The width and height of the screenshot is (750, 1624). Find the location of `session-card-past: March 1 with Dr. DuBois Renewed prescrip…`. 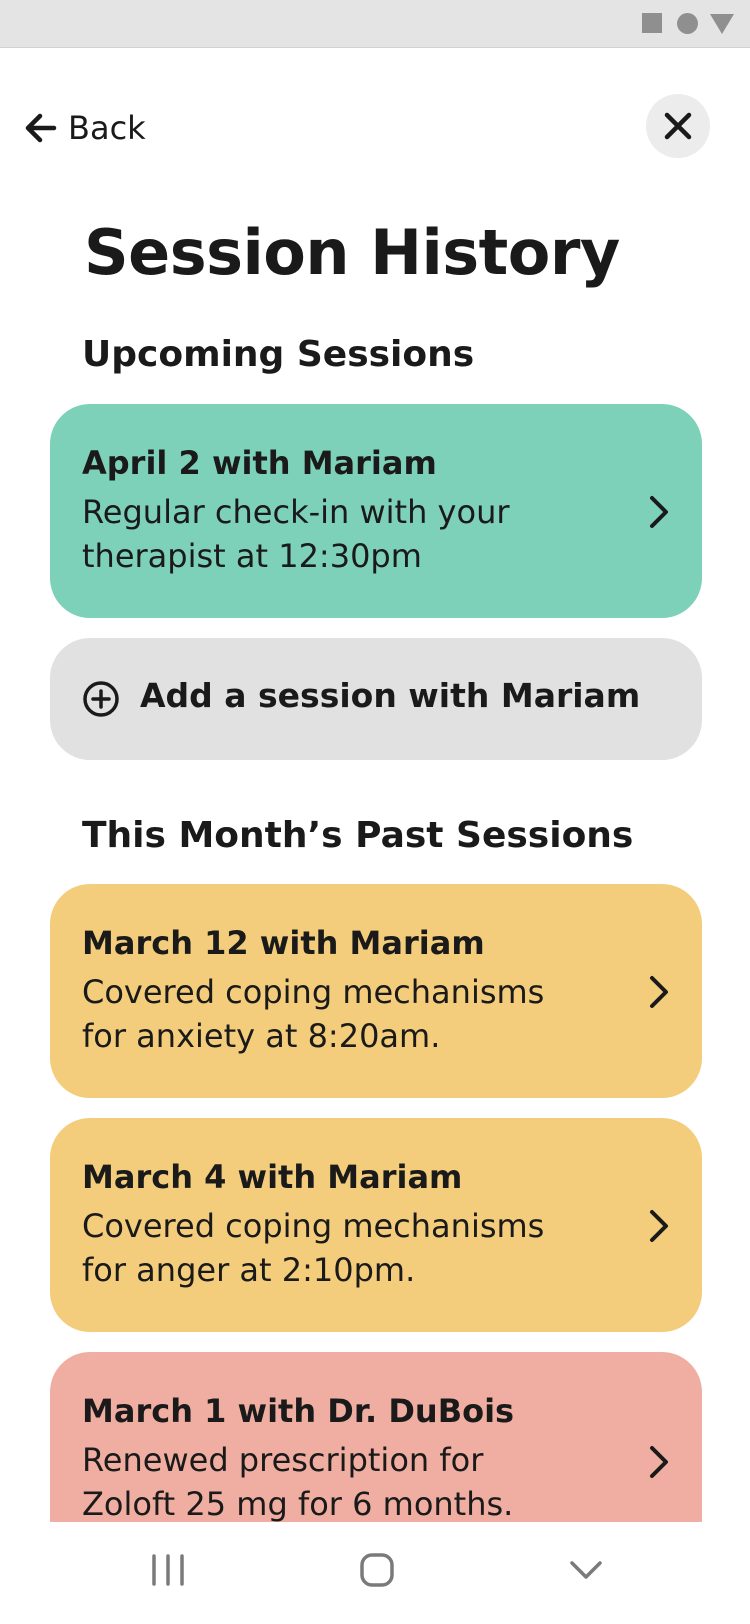

session-card-past: March 1 with Dr. DuBois Renewed prescrip… is located at coordinates (376, 1437).